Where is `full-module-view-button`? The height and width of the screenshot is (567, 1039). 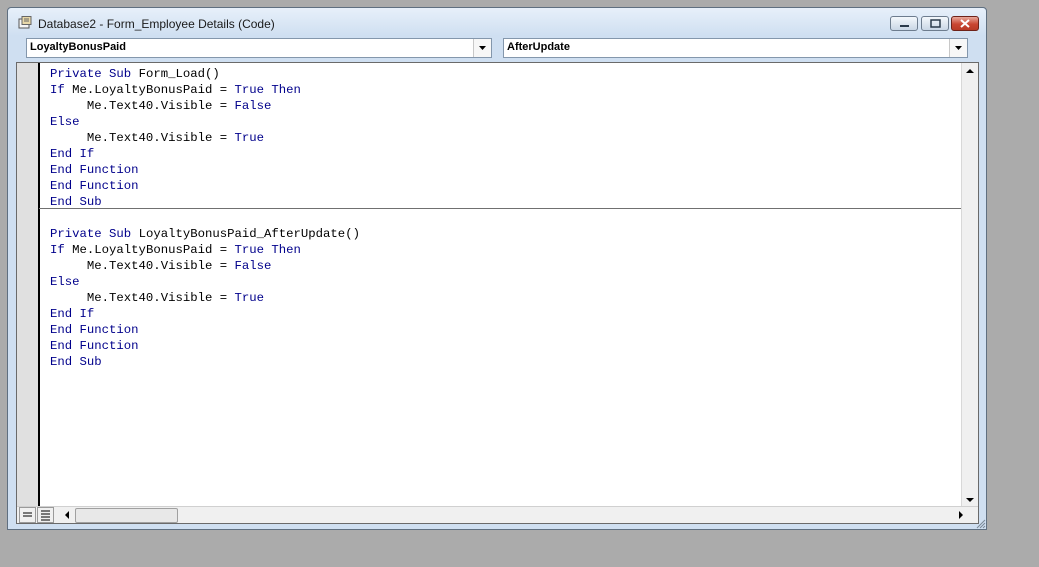 full-module-view-button is located at coordinates (45, 515).